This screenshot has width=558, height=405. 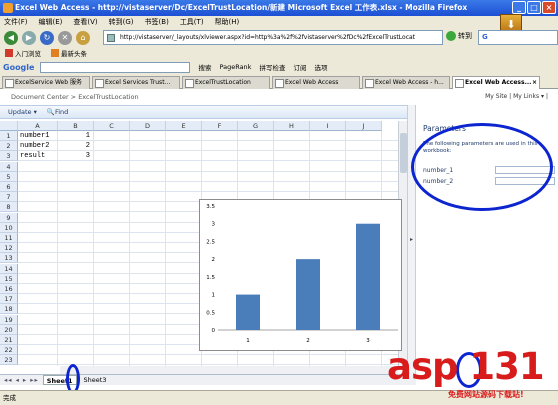 I want to click on row-header: 9, so click(x=9, y=217).